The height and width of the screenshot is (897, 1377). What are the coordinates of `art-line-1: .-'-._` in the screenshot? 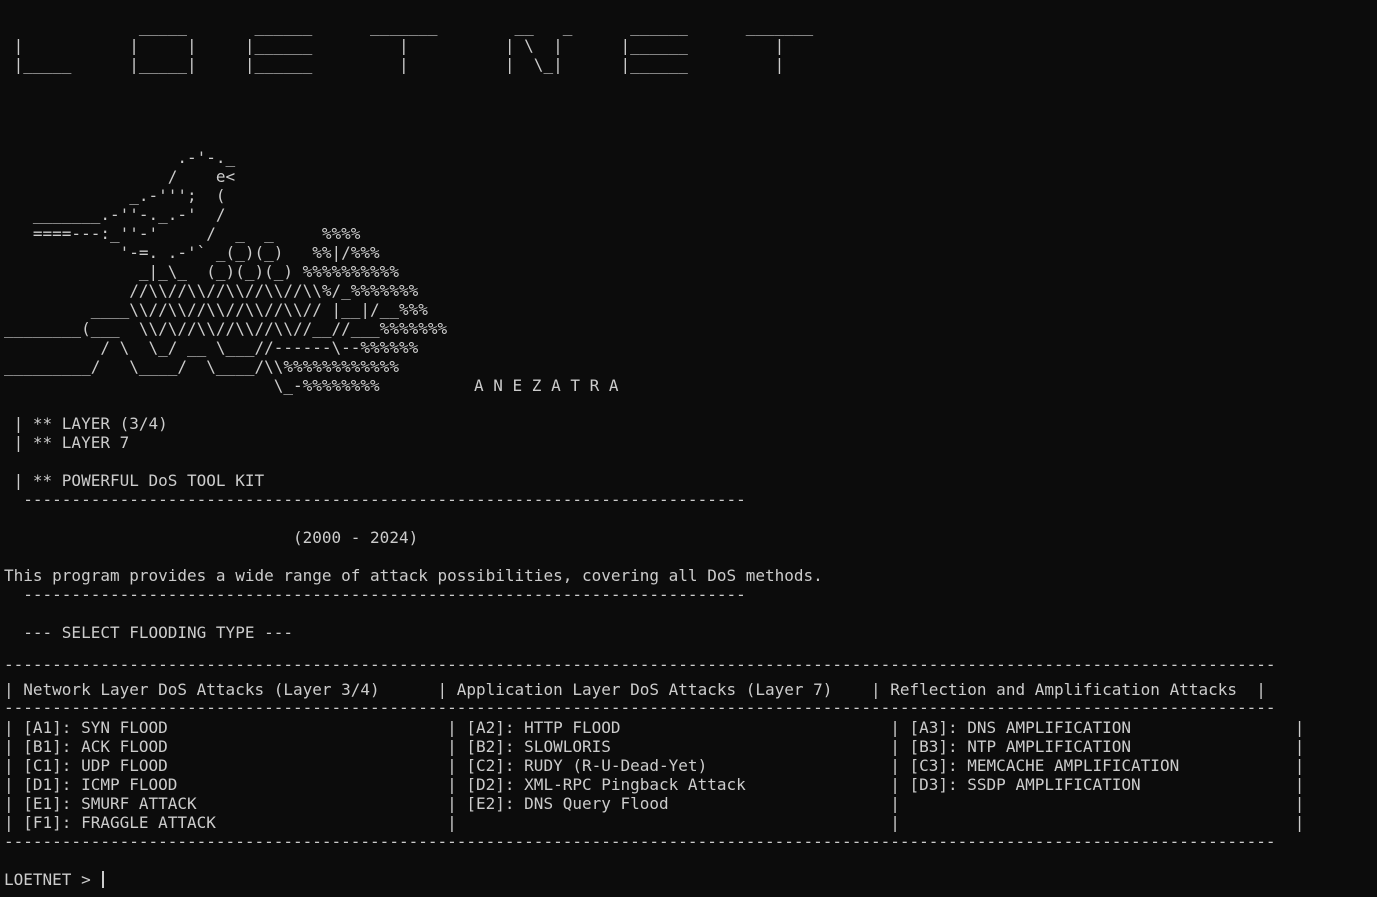 It's located at (120, 157).